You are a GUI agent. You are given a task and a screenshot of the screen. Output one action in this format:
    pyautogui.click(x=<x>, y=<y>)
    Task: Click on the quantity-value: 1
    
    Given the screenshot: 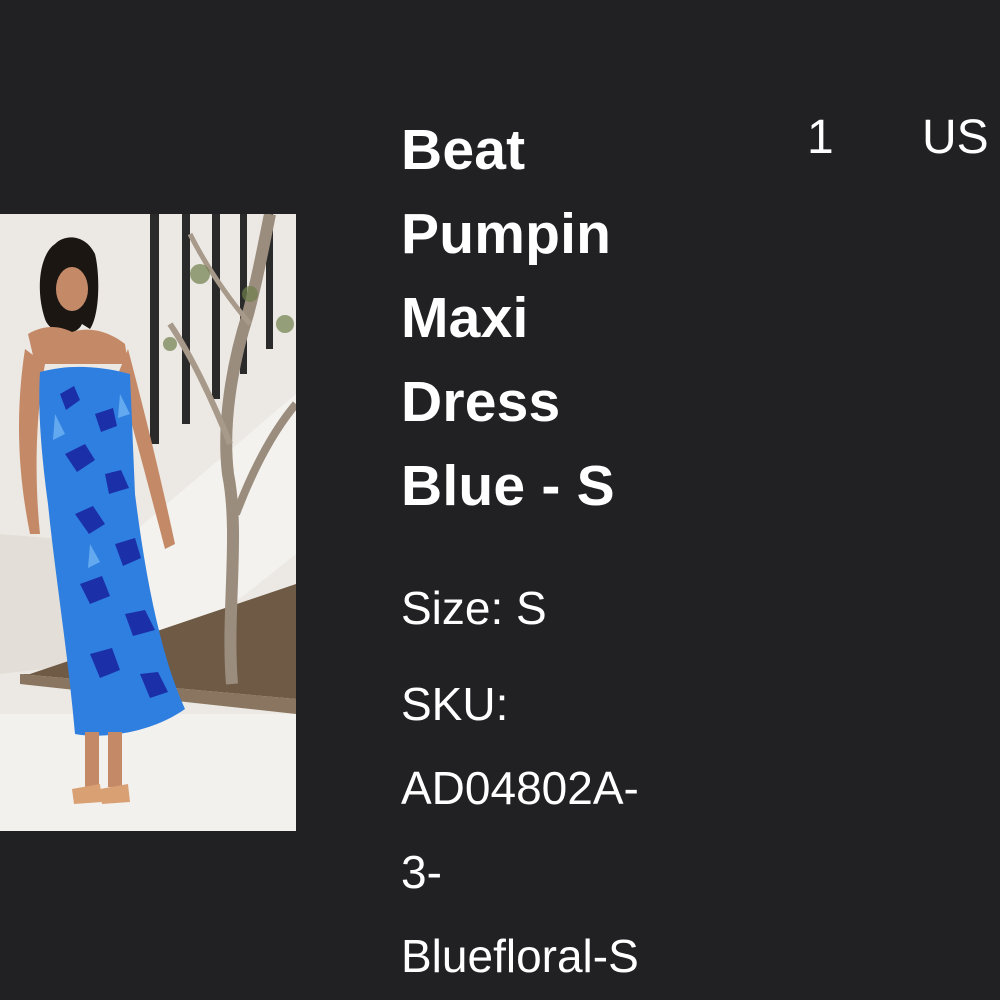 What is the action you would take?
    pyautogui.click(x=820, y=137)
    